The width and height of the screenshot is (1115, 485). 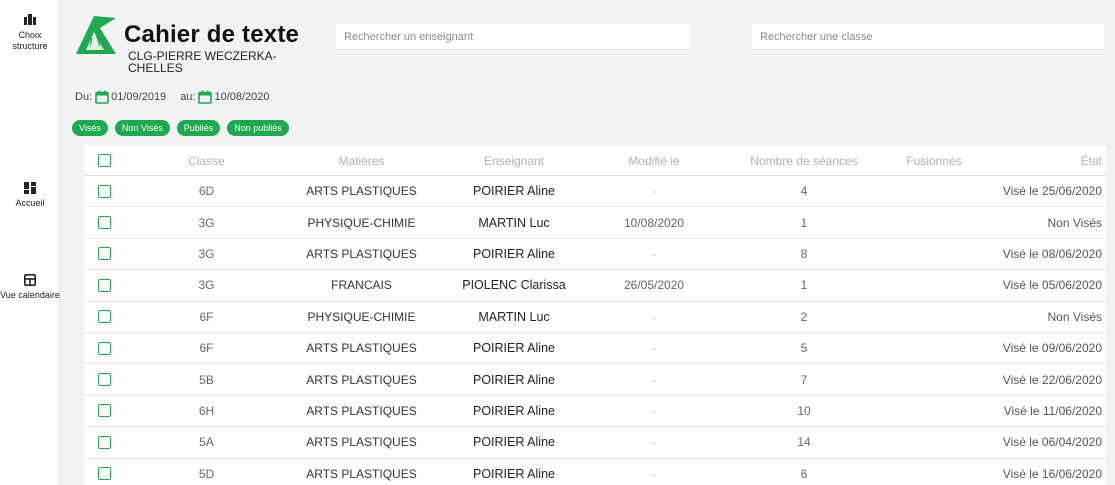 I want to click on select-all-checkbox, so click(x=104, y=160).